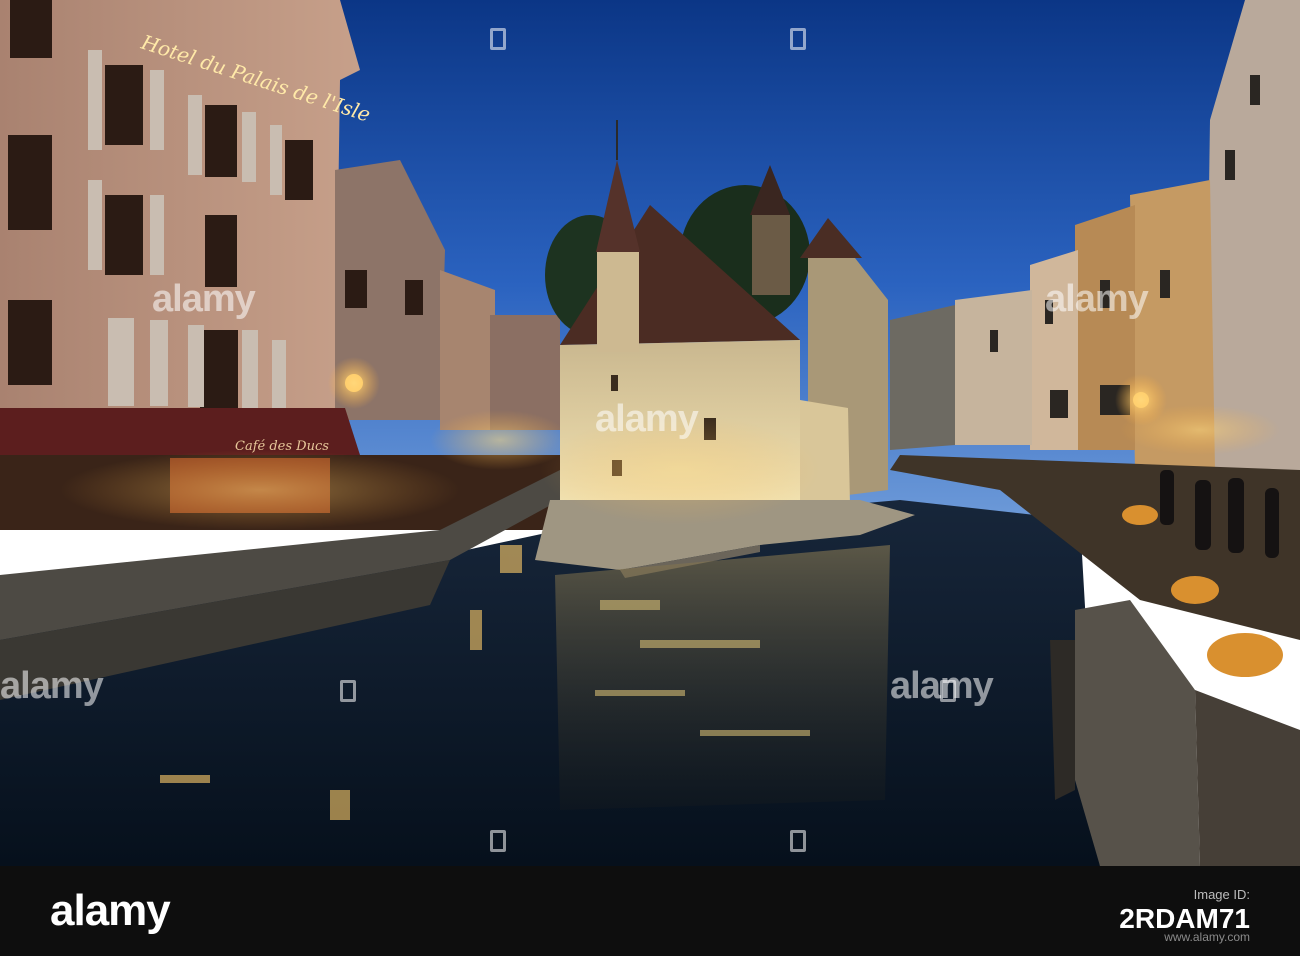 The image size is (1300, 956). I want to click on alamy-logo: alamy, so click(110, 910).